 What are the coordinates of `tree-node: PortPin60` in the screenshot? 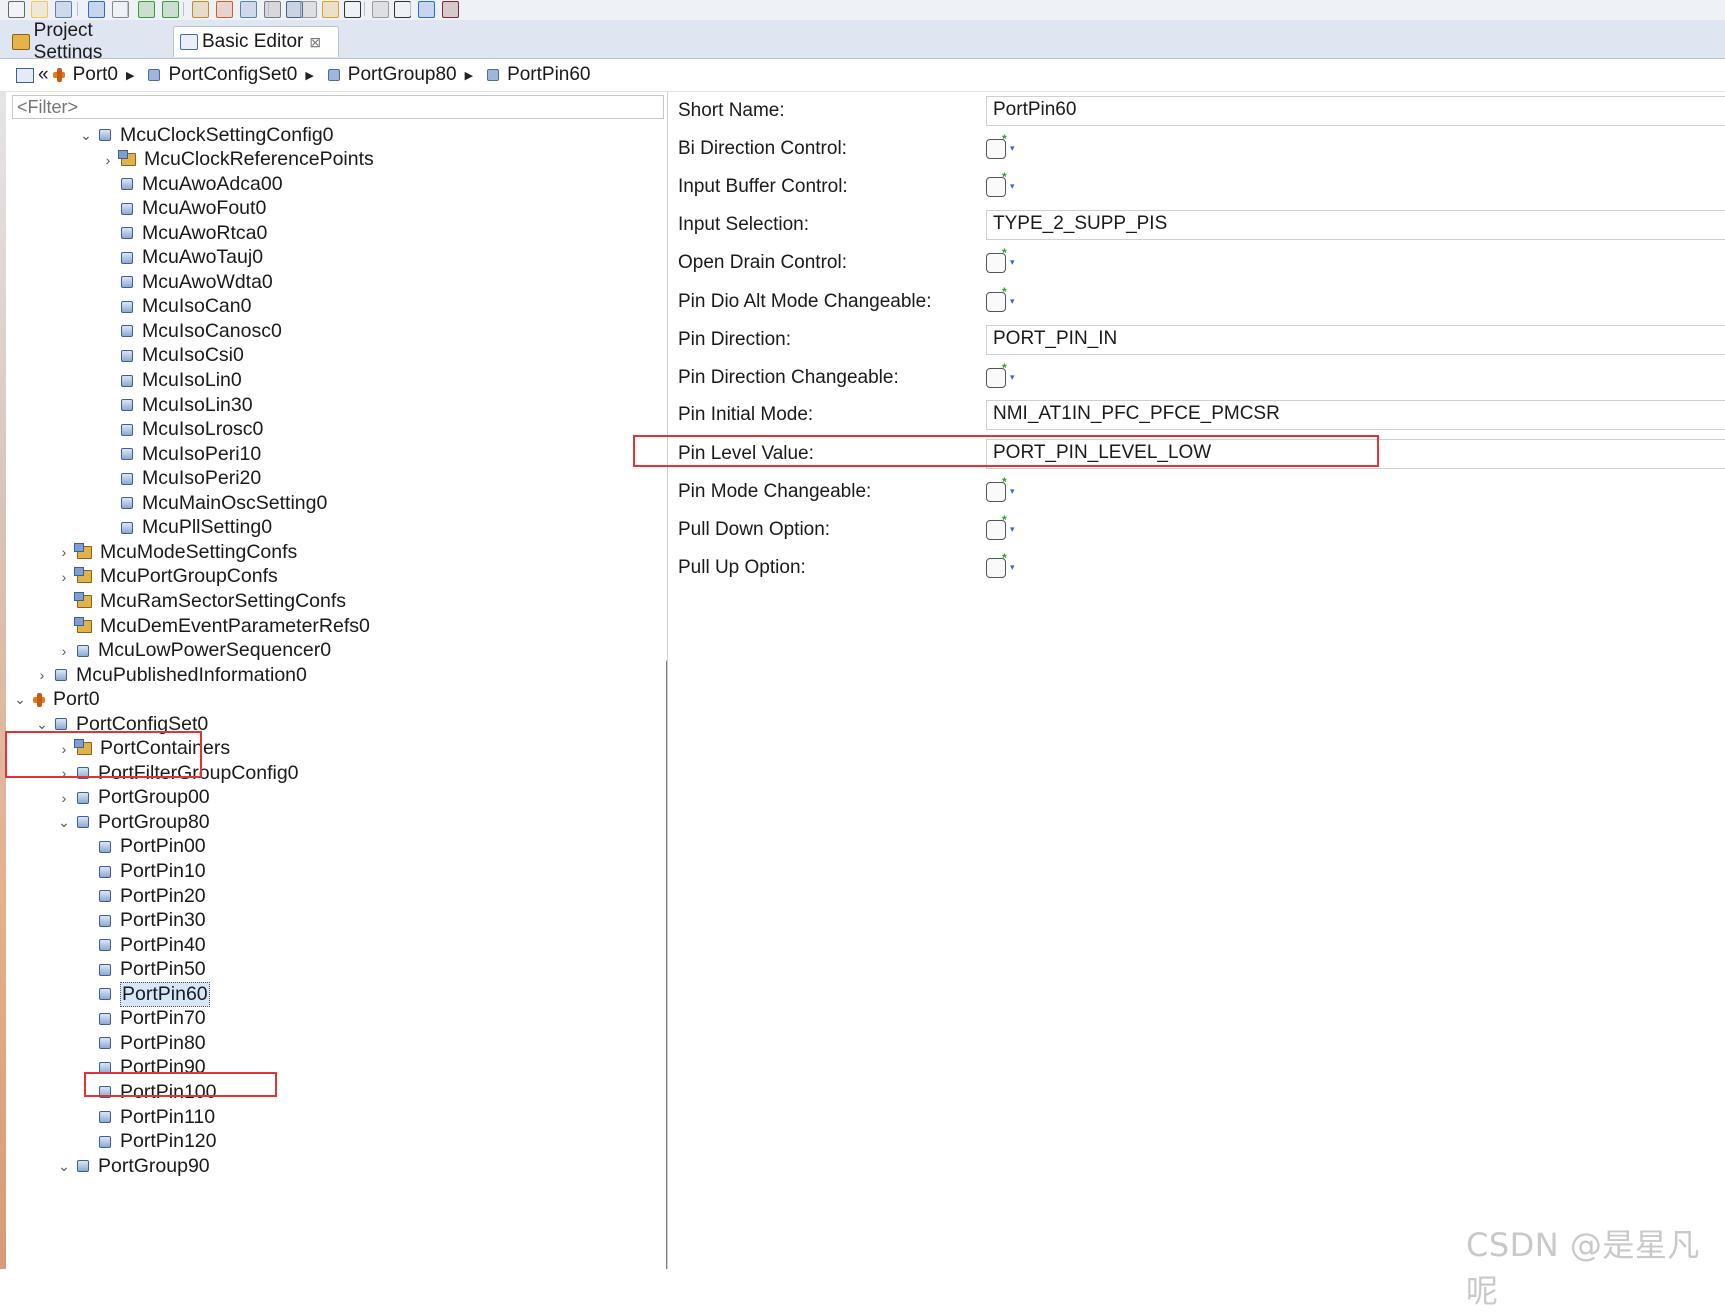 It's located at (144, 994).